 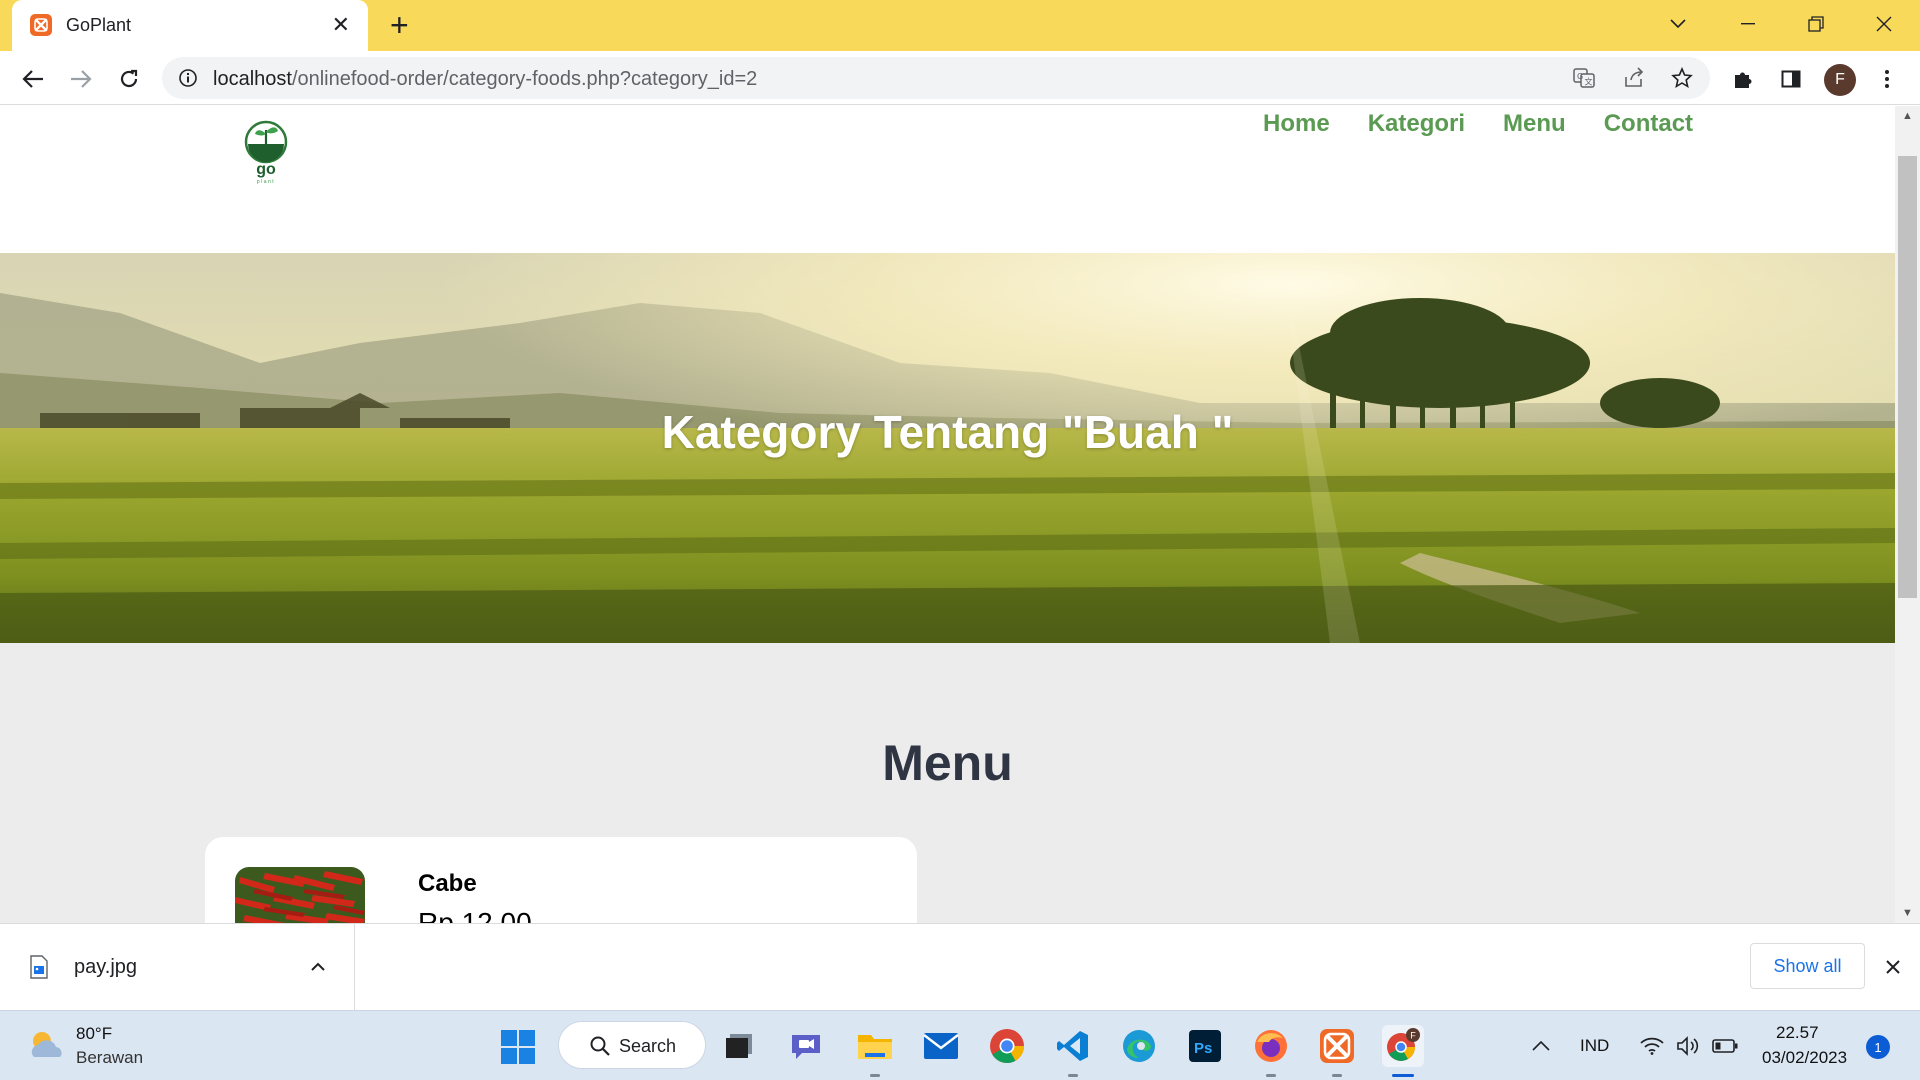 I want to click on show-hidden-icons-chevron-icon, so click(x=1541, y=1045).